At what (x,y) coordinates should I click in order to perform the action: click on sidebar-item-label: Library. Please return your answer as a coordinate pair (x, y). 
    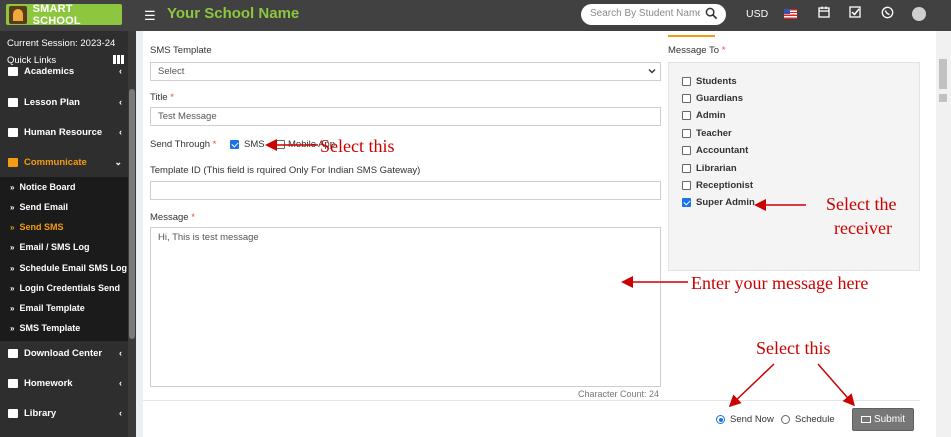
    Looking at the image, I should click on (40, 413).